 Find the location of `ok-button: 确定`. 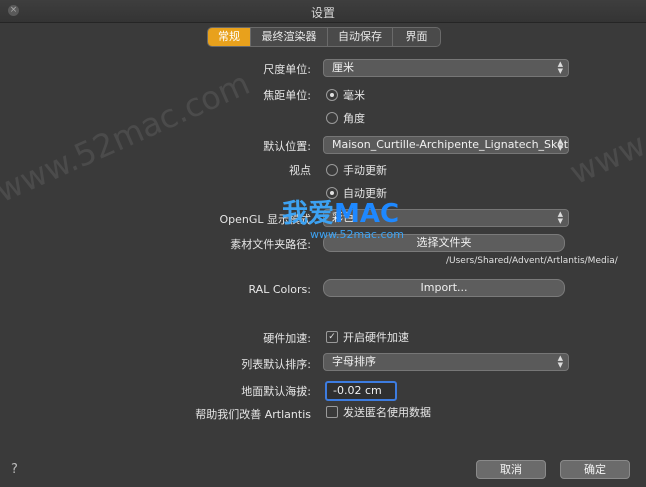

ok-button: 确定 is located at coordinates (595, 469).